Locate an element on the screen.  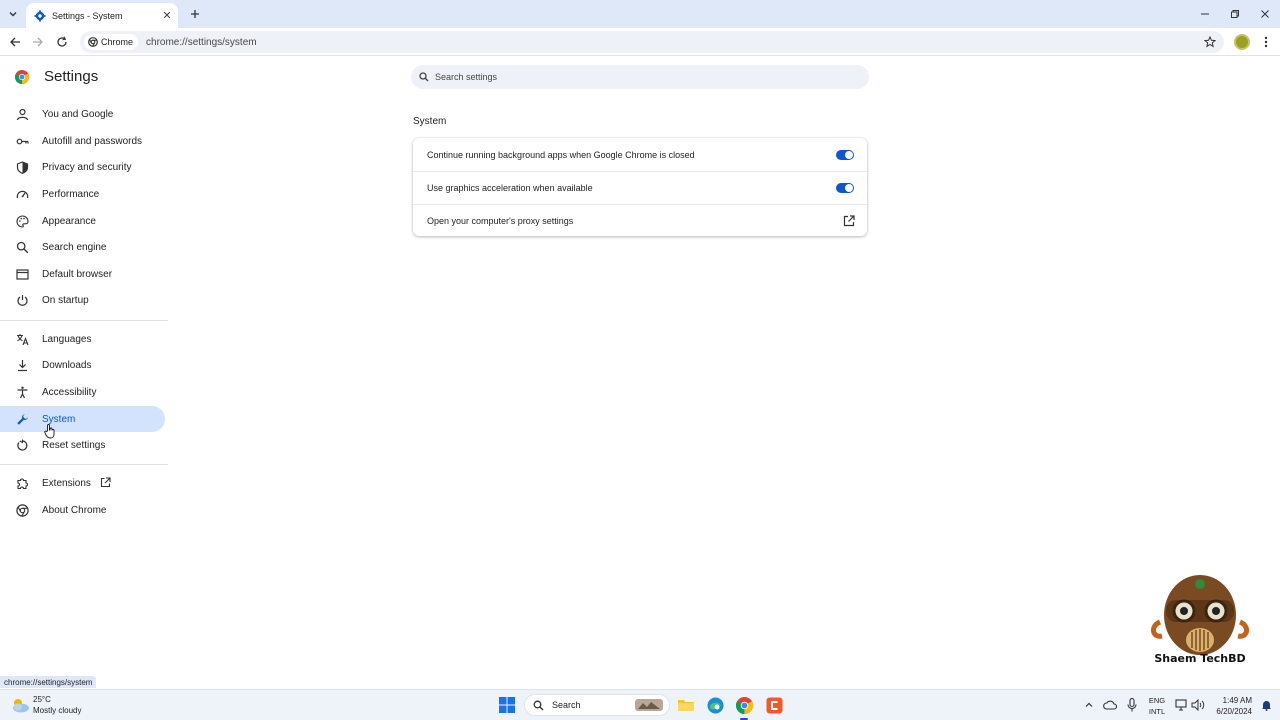
sidebar-item-default-browser: Default browser is located at coordinates (82, 274).